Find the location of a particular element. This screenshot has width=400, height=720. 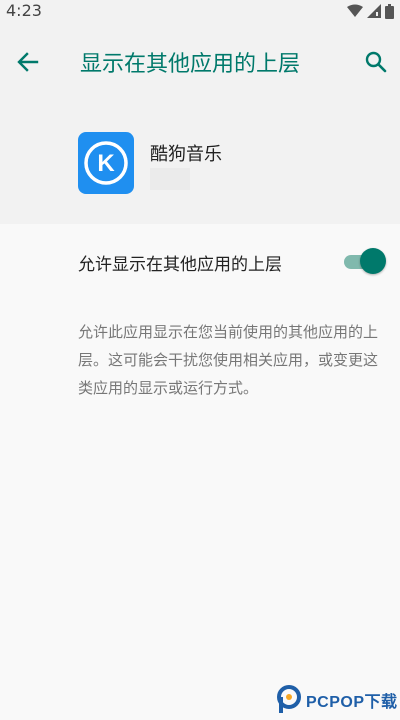

permission-toggle is located at coordinates (364, 262).